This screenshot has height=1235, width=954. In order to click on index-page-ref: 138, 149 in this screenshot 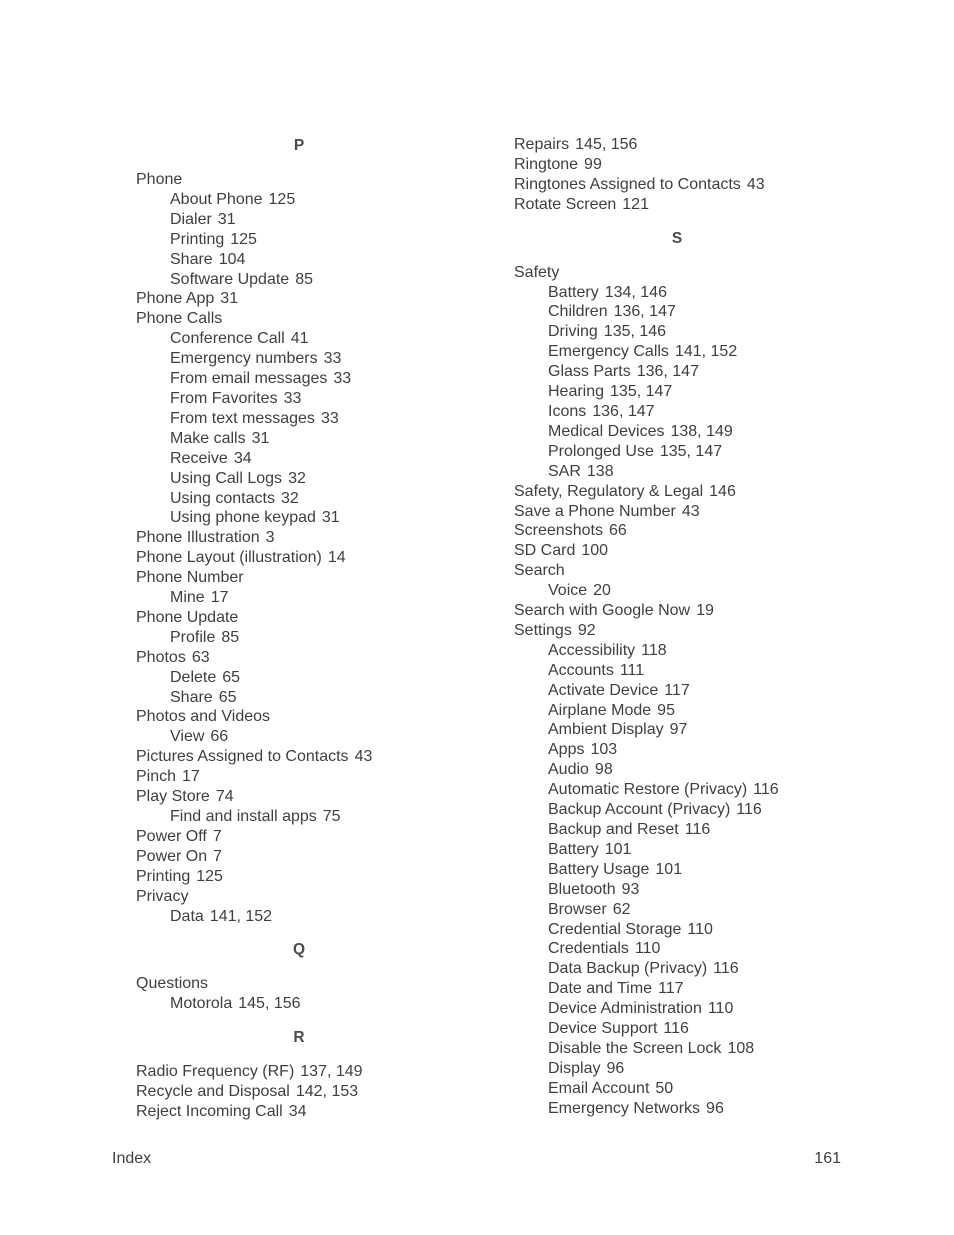, I will do `click(701, 431)`.